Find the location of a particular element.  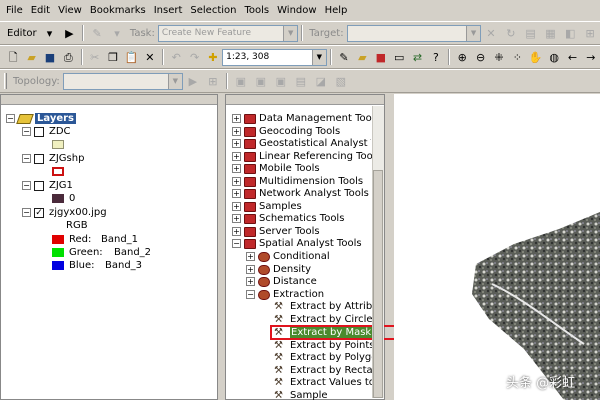

layer-checkbox-zjg1 is located at coordinates (39, 185).